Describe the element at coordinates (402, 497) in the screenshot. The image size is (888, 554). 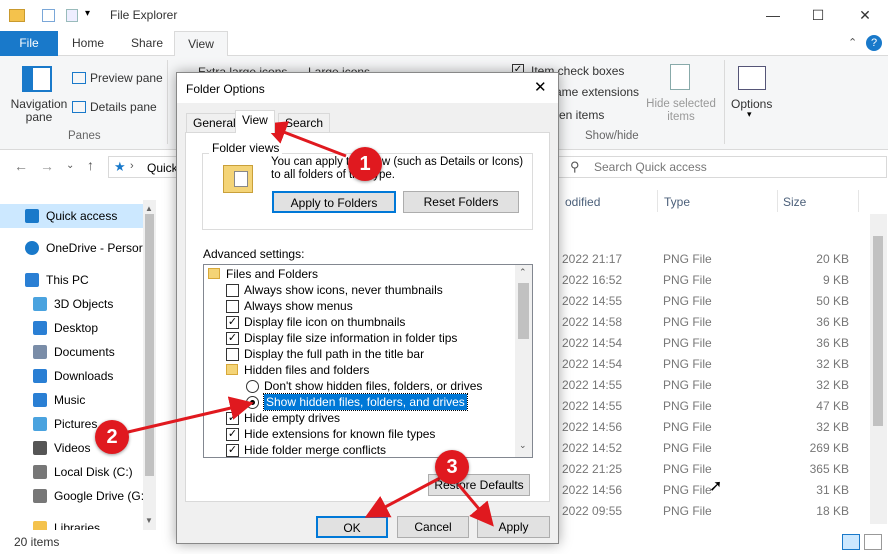
I see `arrow-3a` at that location.